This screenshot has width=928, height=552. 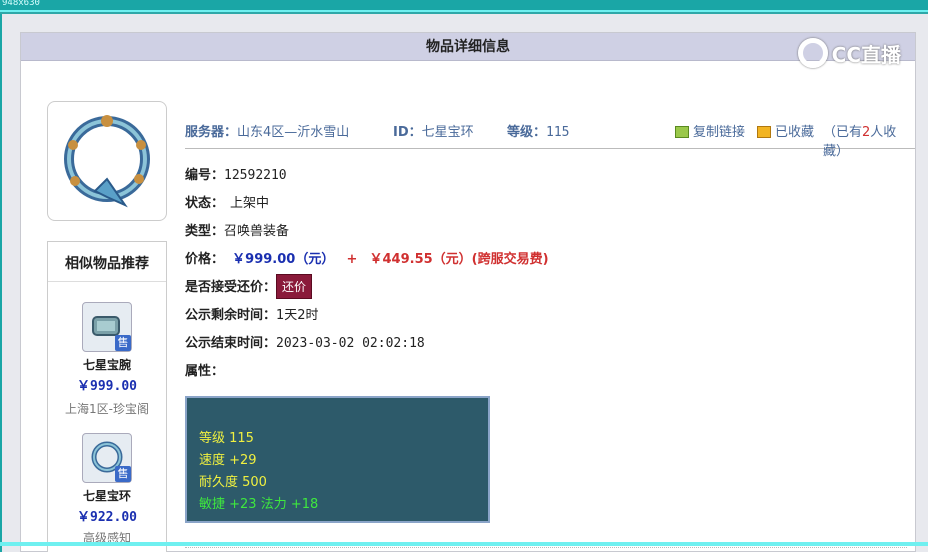 What do you see at coordinates (350, 343) in the screenshot?
I see `end-time-value: 2023-03-02 02:02:18` at bounding box center [350, 343].